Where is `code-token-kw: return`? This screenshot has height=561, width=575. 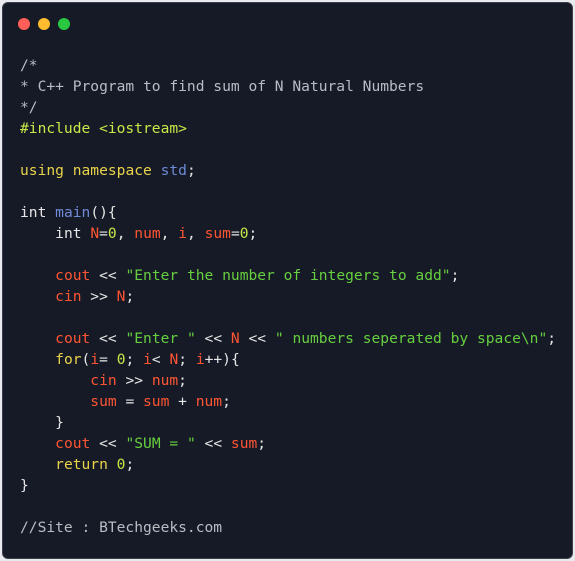
code-token-kw: return is located at coordinates (81, 464).